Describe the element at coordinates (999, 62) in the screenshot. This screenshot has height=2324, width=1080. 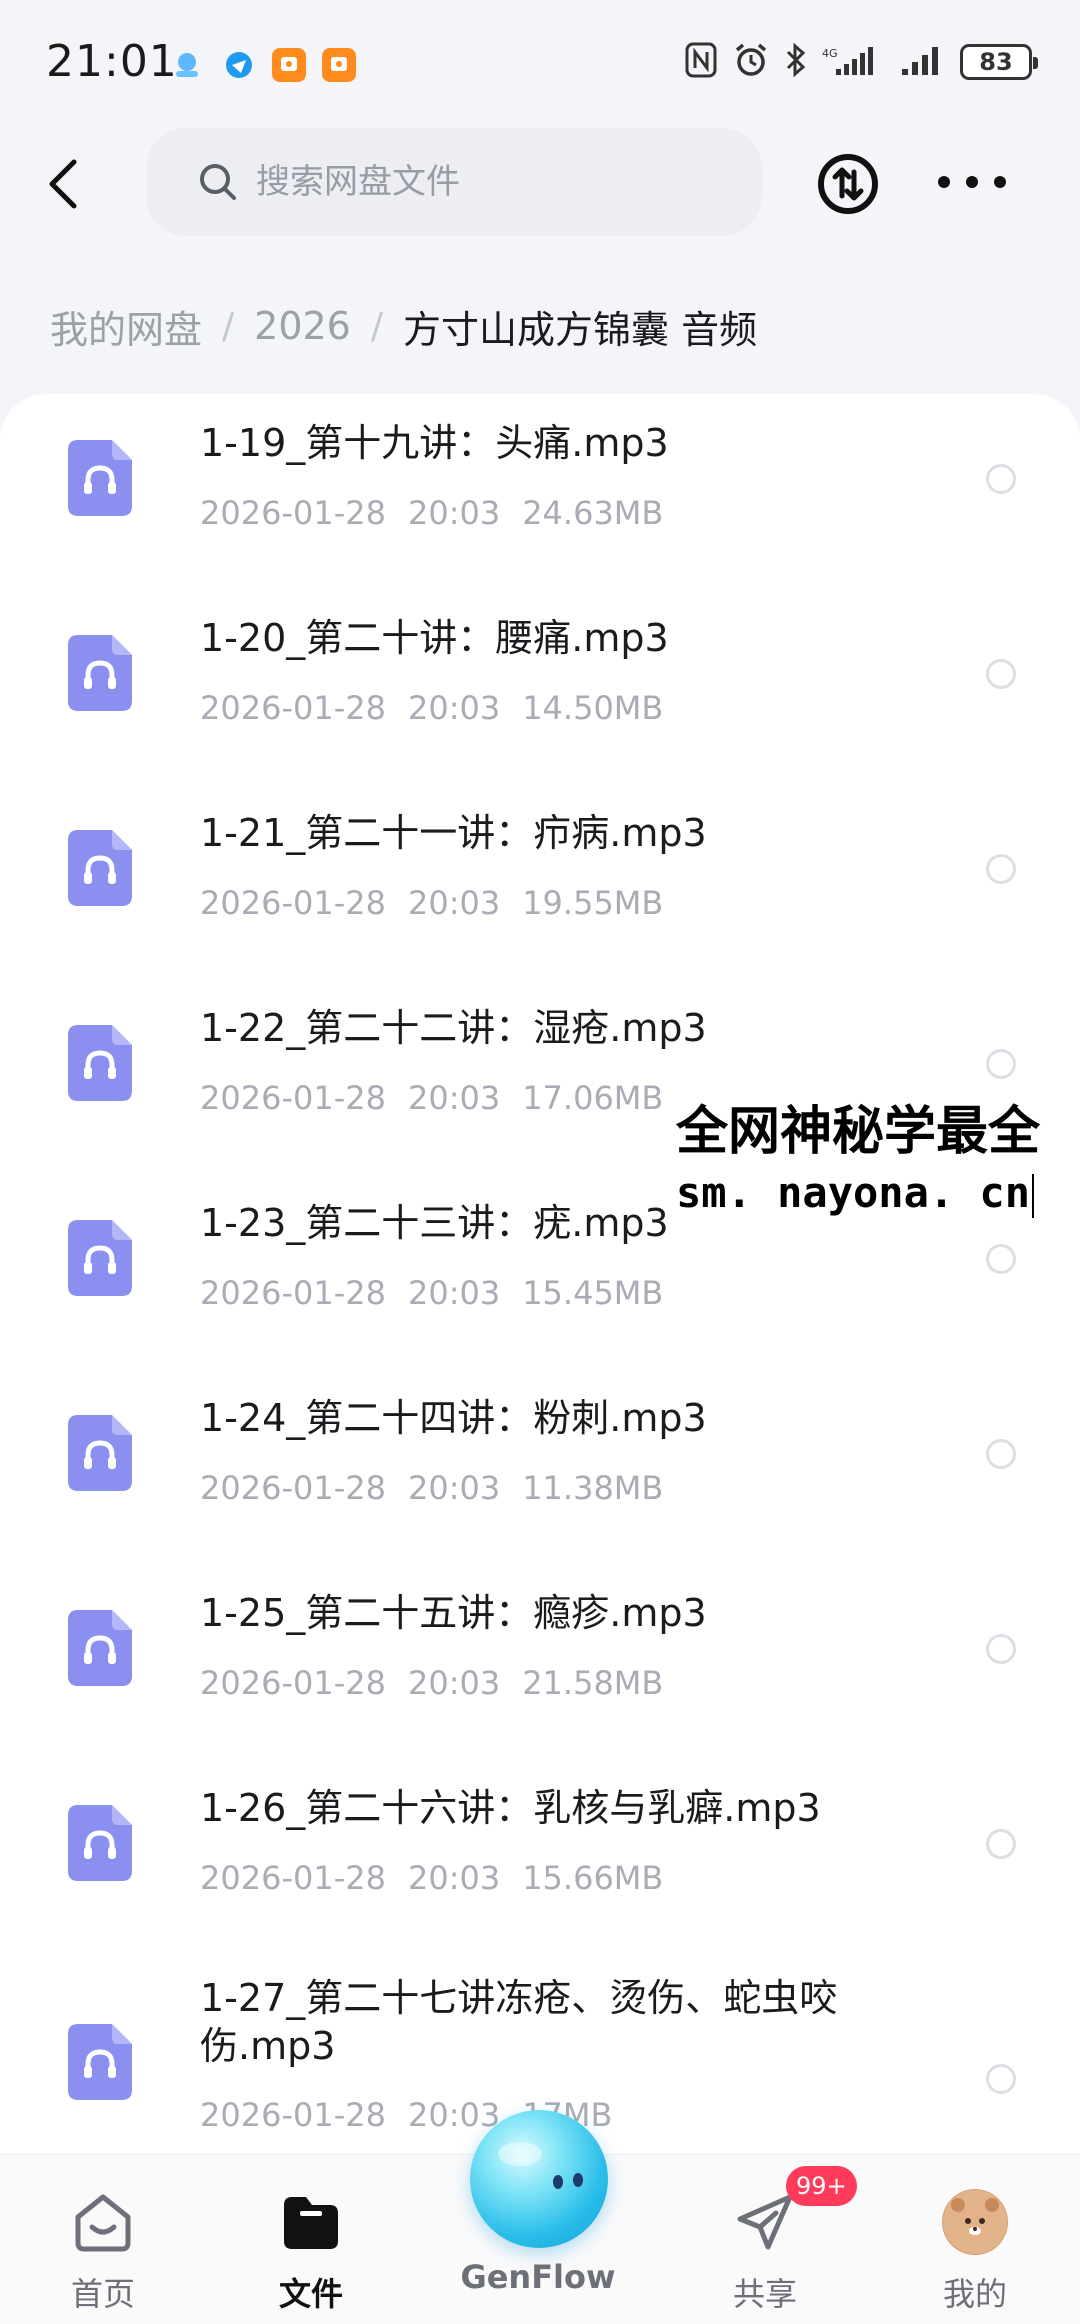
I see `battery-icon: 83` at that location.